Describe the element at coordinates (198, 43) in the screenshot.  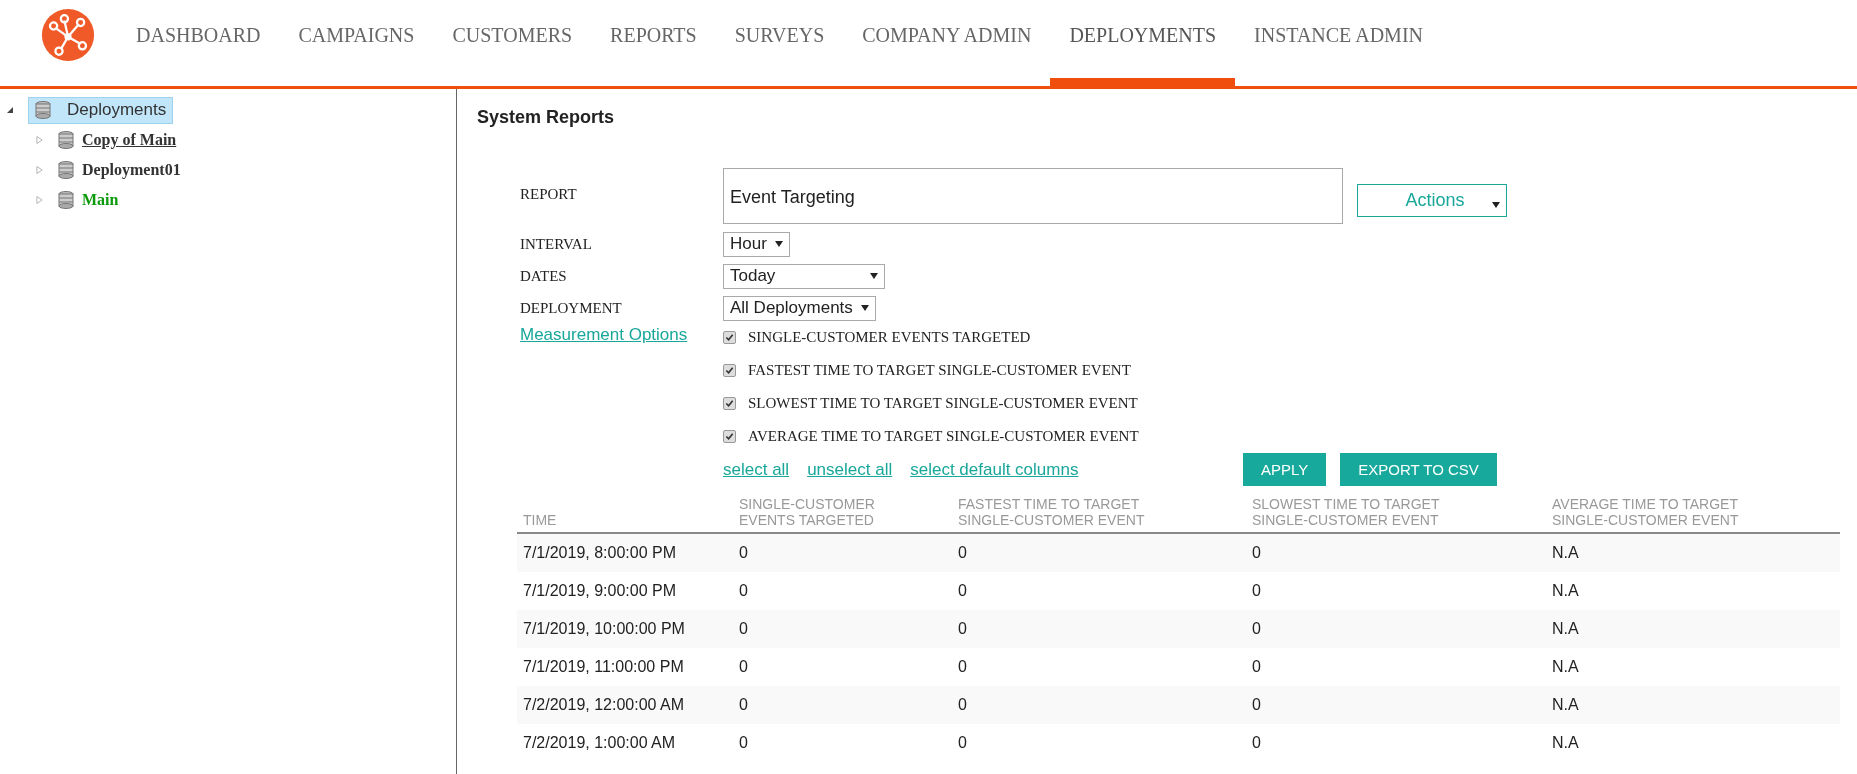
I see `nav-tab: DASHBOARD` at that location.